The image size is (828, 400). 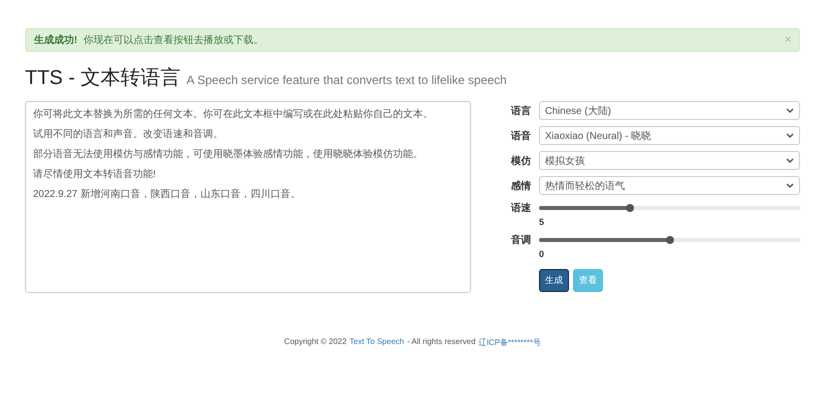 What do you see at coordinates (377, 342) in the screenshot?
I see `site-link: Text To Speech` at bounding box center [377, 342].